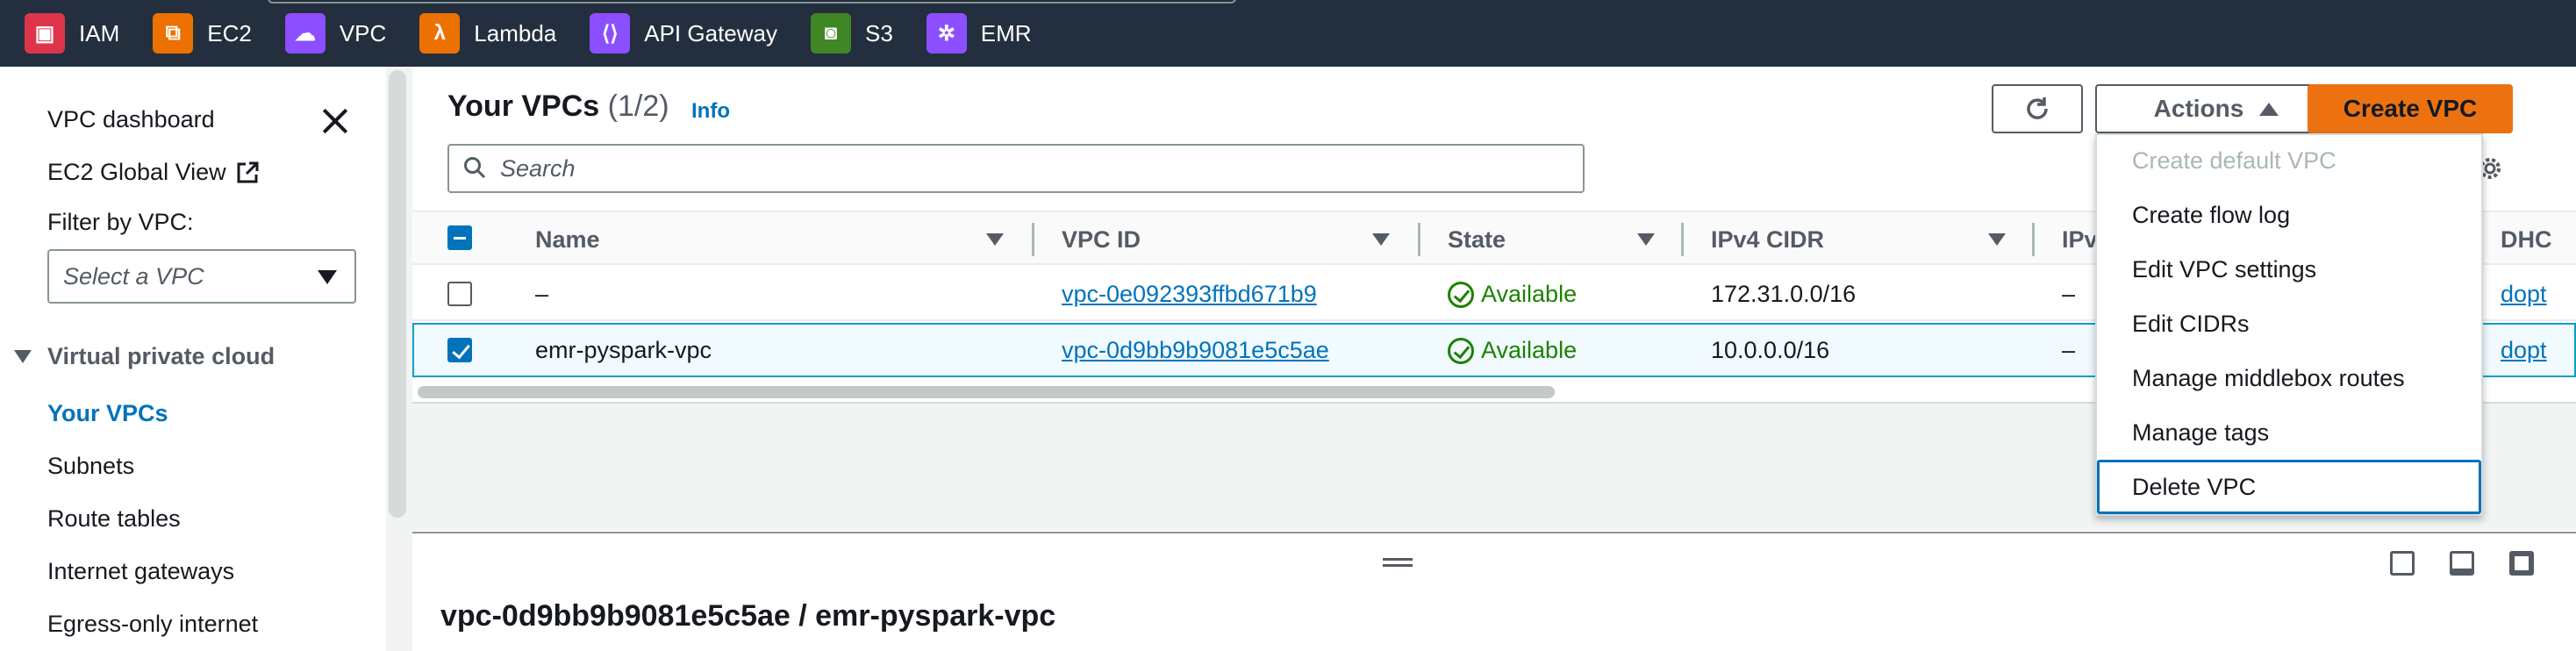 Image resolution: width=2576 pixels, height=651 pixels. Describe the element at coordinates (748, 616) in the screenshot. I see `details-title: vpc-0d9bb9b9081e5c5ae / emr-pyspark-vpc` at that location.